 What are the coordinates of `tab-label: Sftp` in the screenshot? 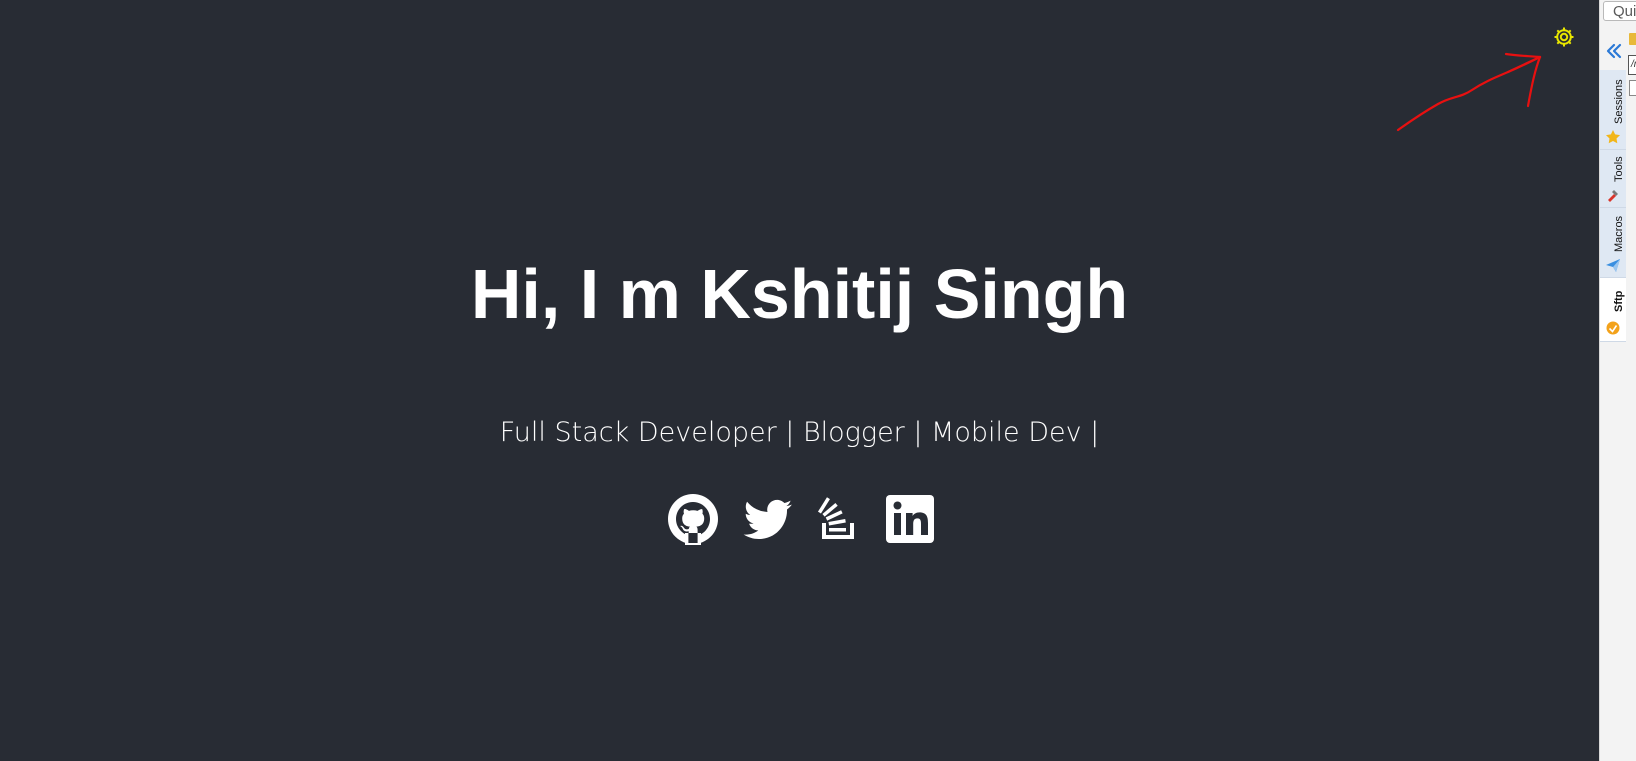 It's located at (1619, 301).